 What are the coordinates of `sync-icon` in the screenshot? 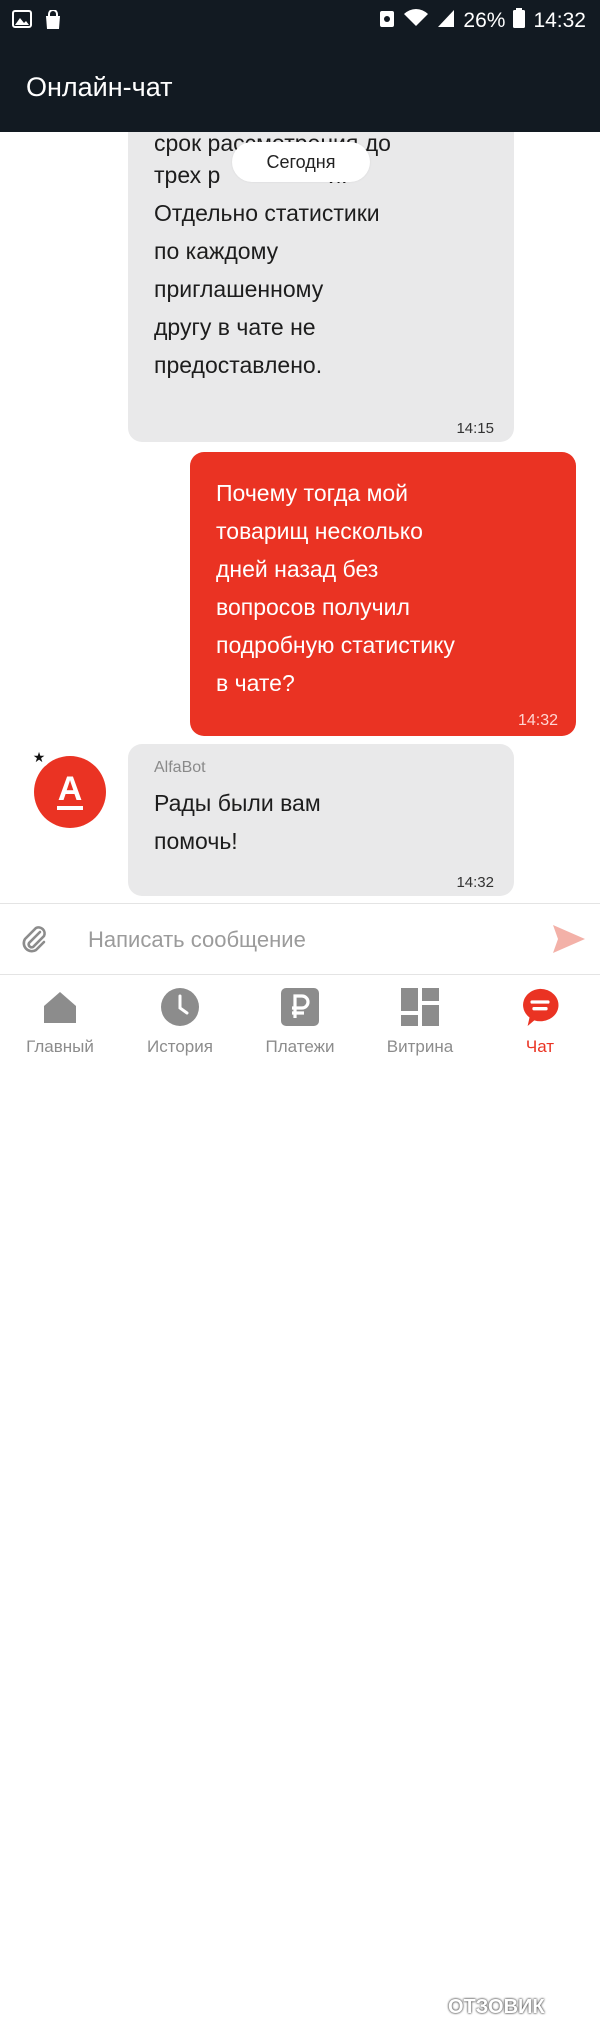 It's located at (387, 21).